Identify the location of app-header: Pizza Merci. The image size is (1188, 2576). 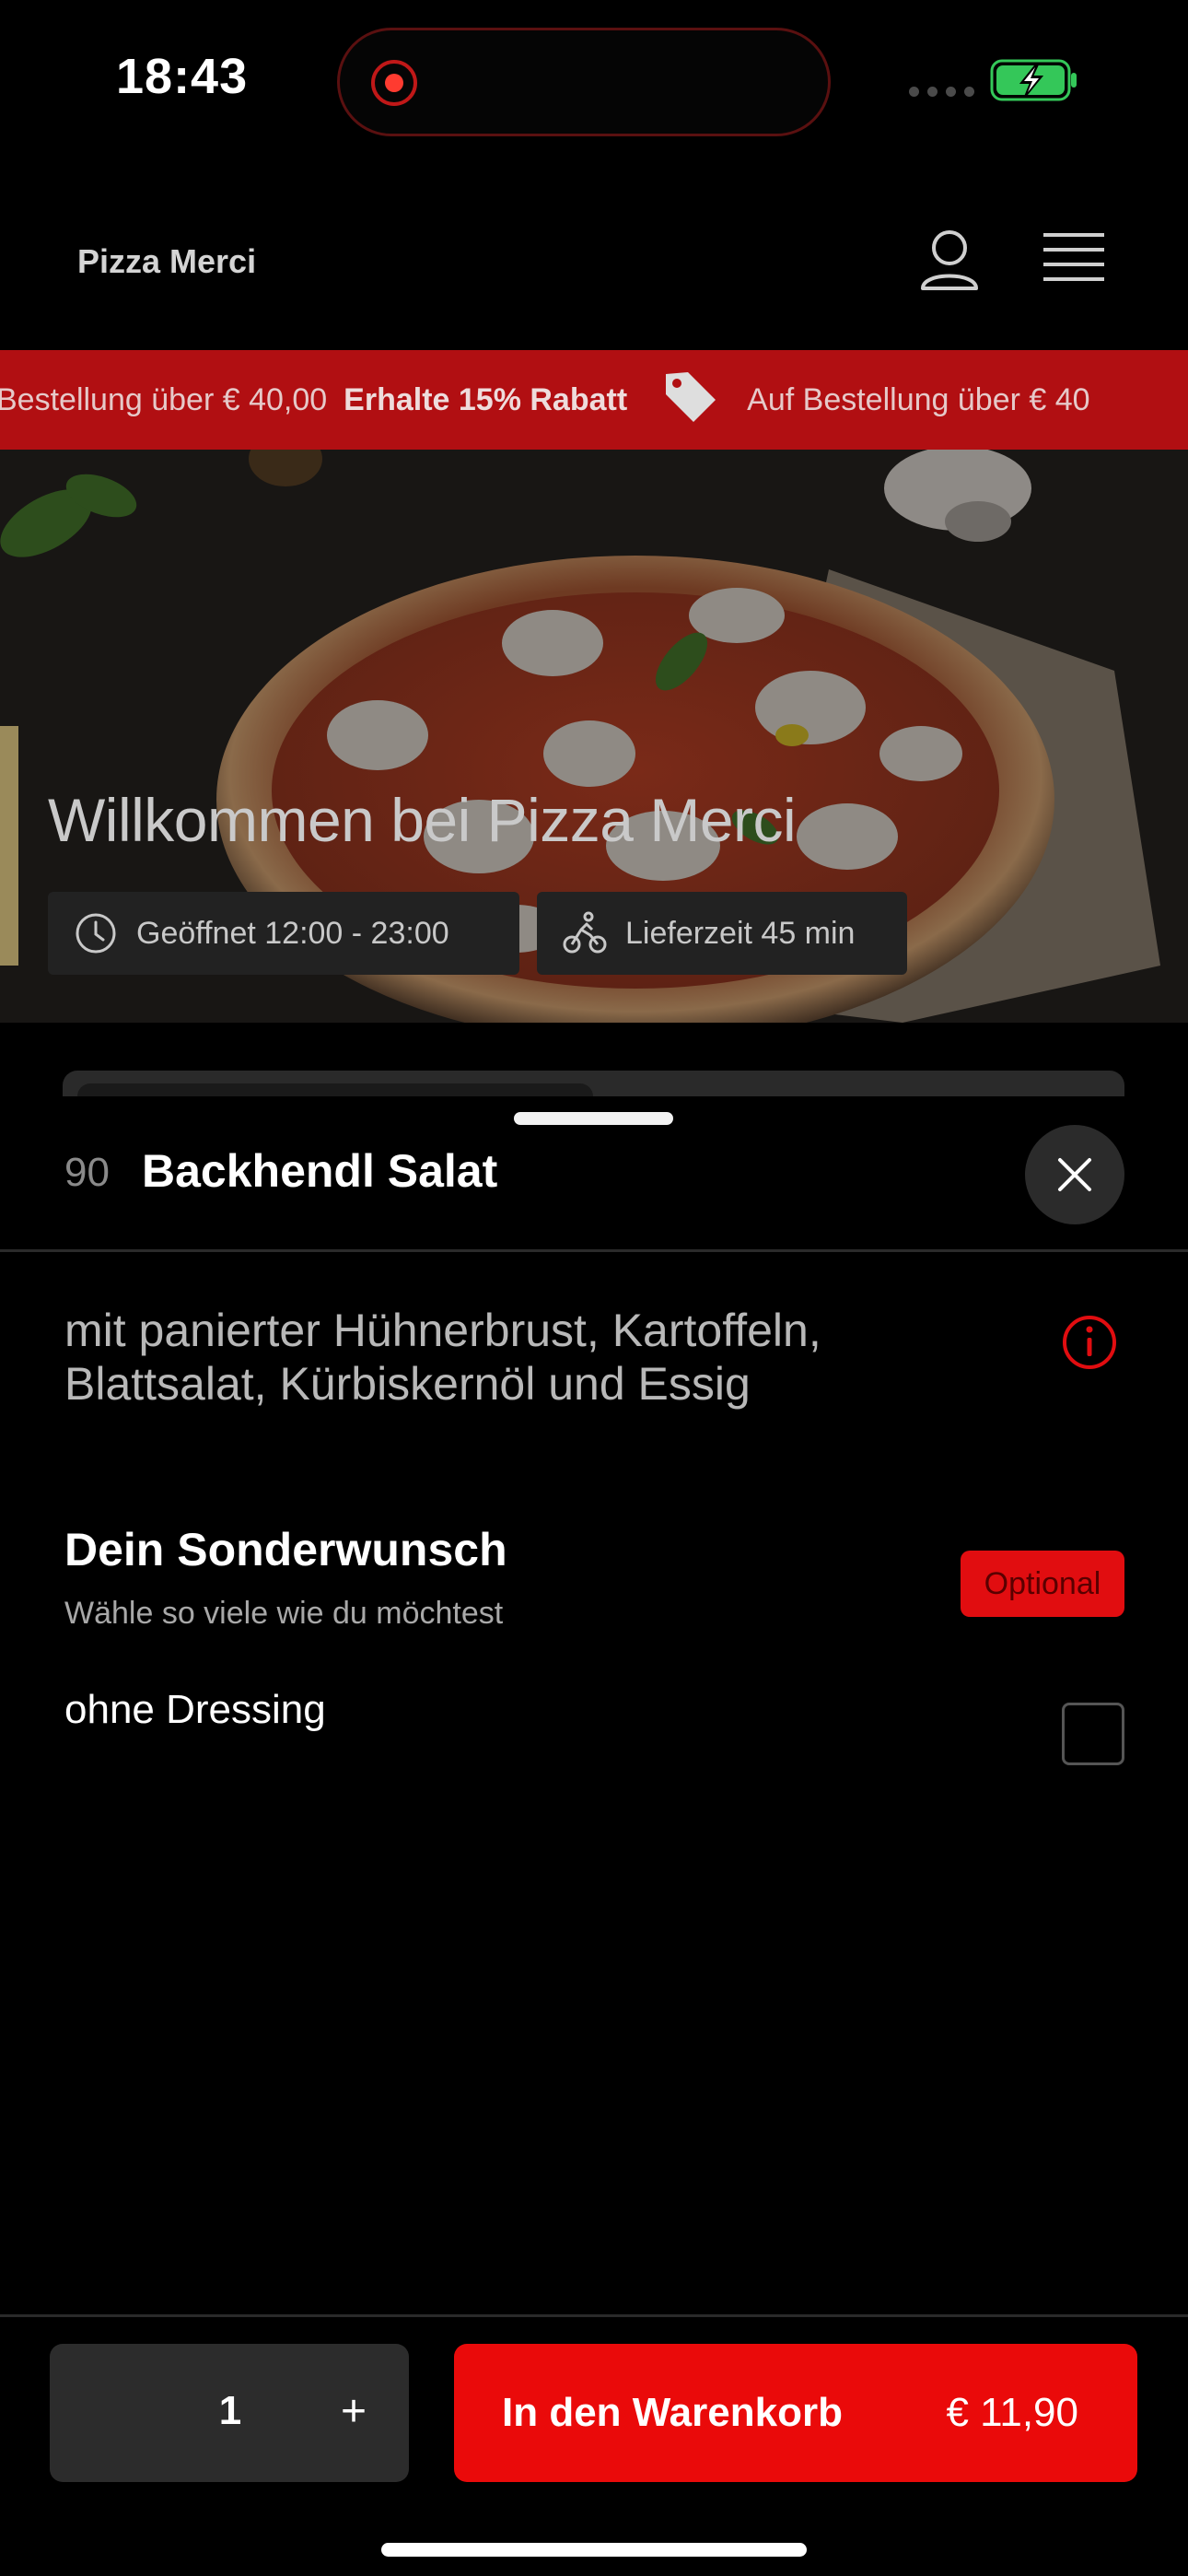
(594, 256).